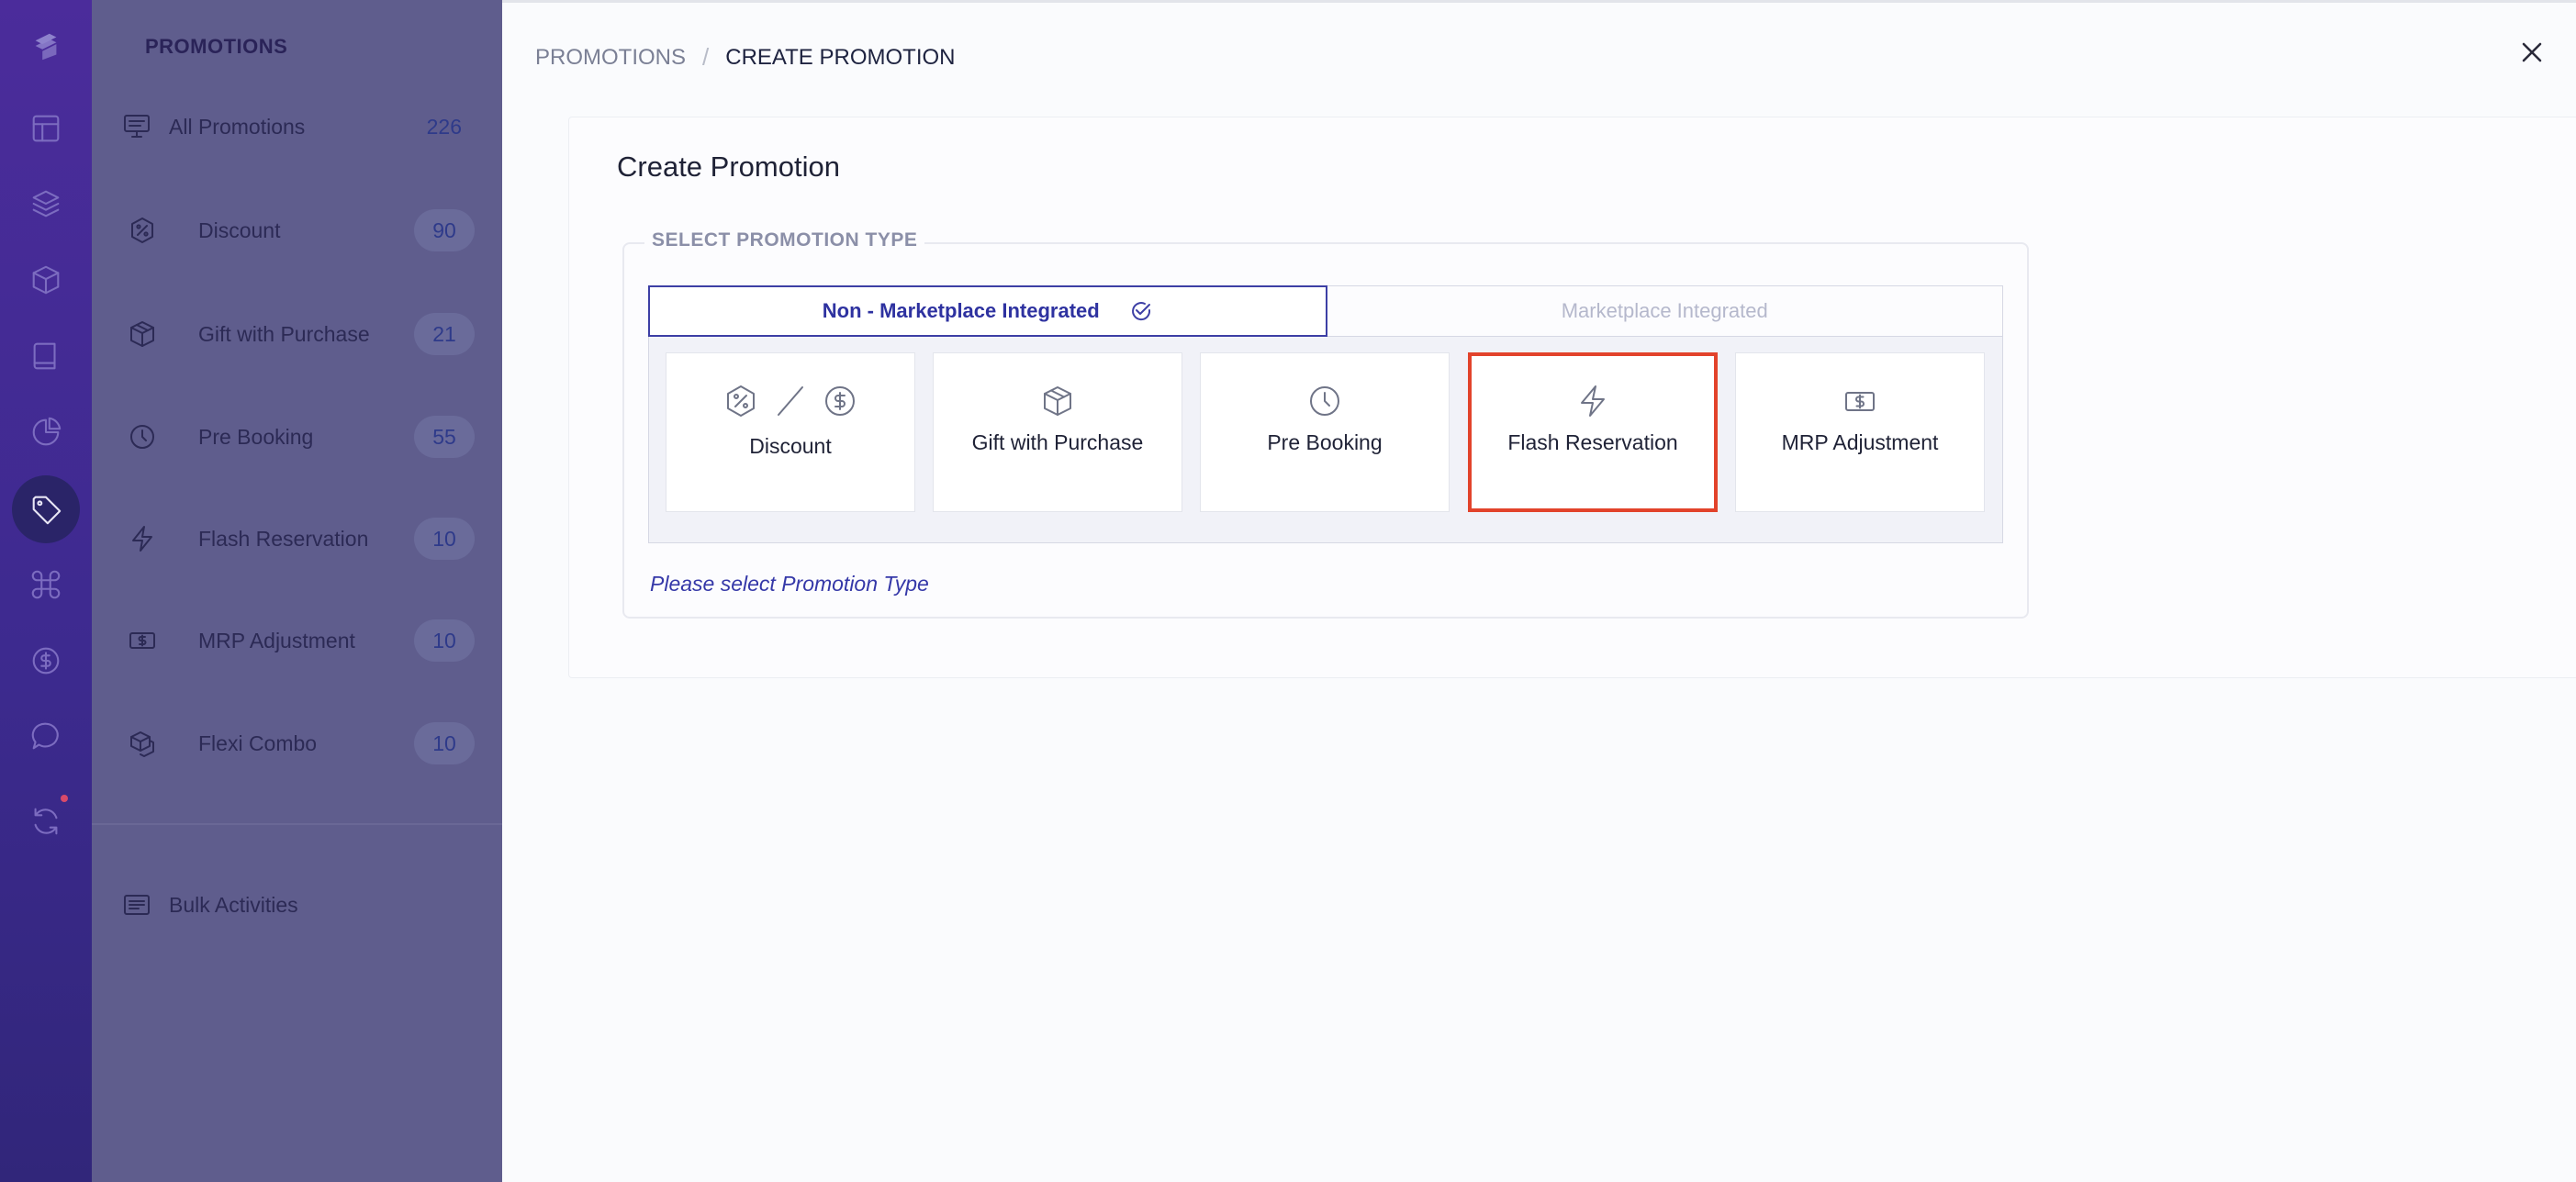 The width and height of the screenshot is (2576, 1182). Describe the element at coordinates (840, 401) in the screenshot. I see `dollar-circle-icon` at that location.